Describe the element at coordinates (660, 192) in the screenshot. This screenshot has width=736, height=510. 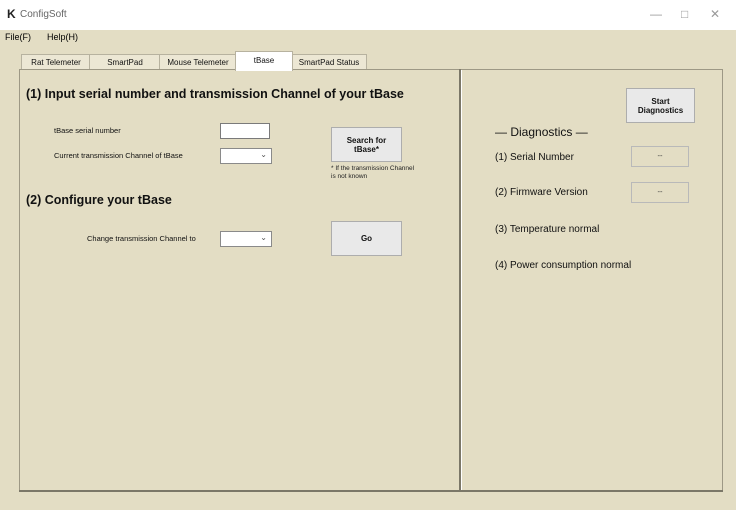
I see `diag-firmware-value: --` at that location.